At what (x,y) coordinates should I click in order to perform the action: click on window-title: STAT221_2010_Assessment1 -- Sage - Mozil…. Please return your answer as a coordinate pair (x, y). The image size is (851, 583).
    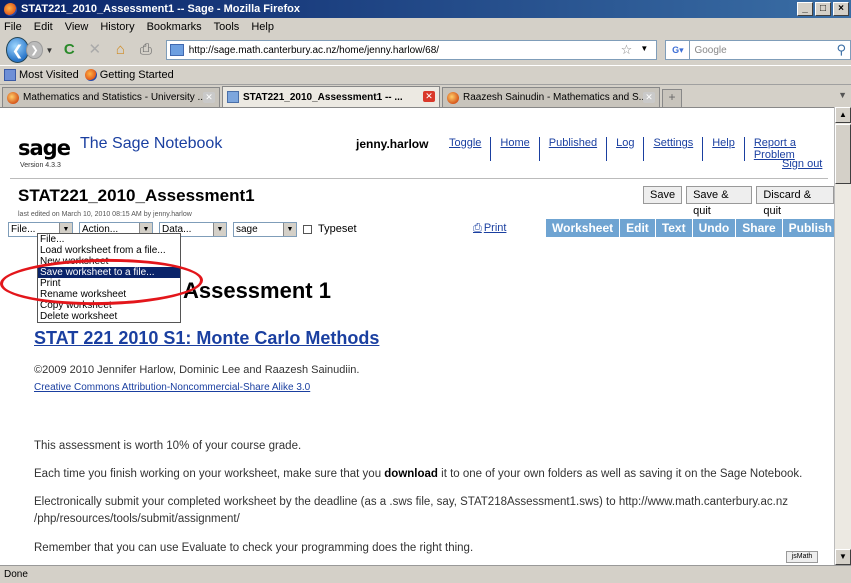
    Looking at the image, I should click on (160, 9).